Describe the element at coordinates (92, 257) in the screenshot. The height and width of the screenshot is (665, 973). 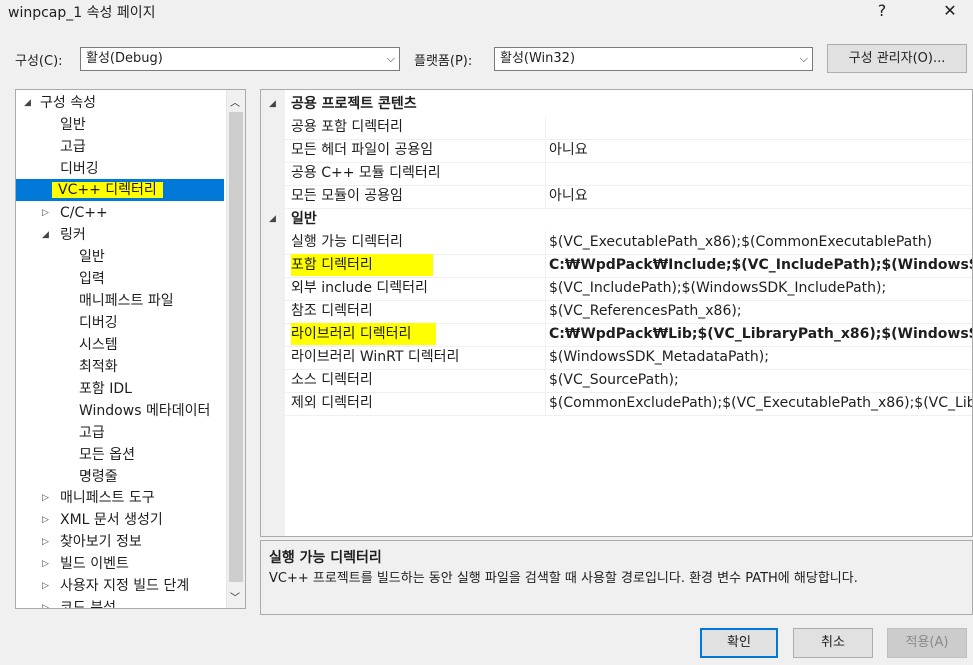
I see `tree-item-linker-general: 일반` at that location.